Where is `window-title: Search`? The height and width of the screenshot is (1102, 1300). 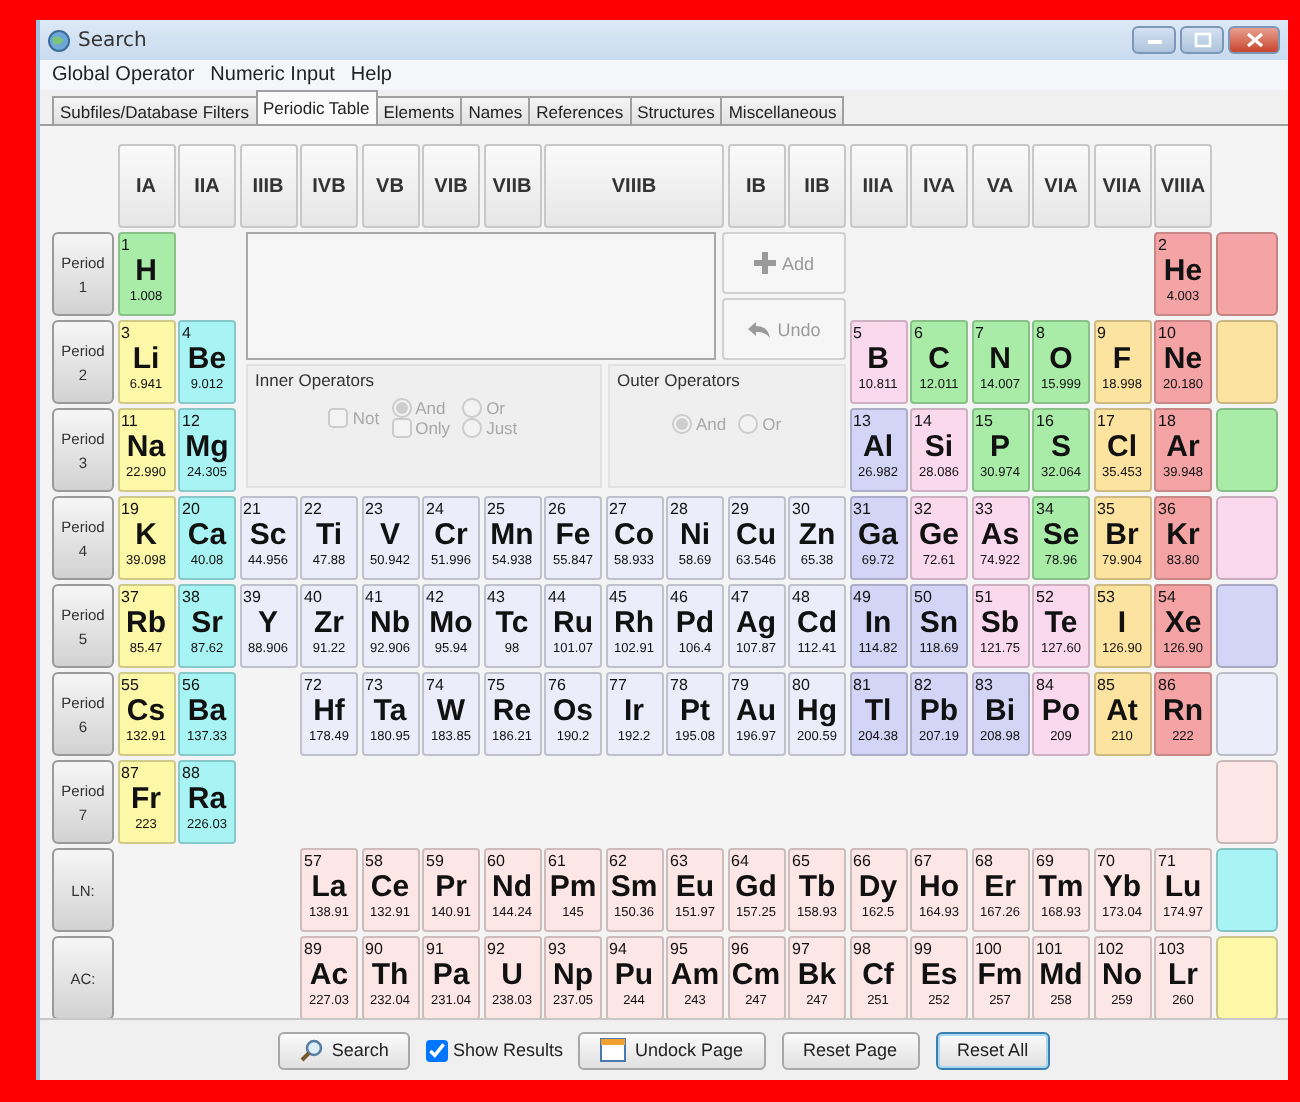 window-title: Search is located at coordinates (112, 40).